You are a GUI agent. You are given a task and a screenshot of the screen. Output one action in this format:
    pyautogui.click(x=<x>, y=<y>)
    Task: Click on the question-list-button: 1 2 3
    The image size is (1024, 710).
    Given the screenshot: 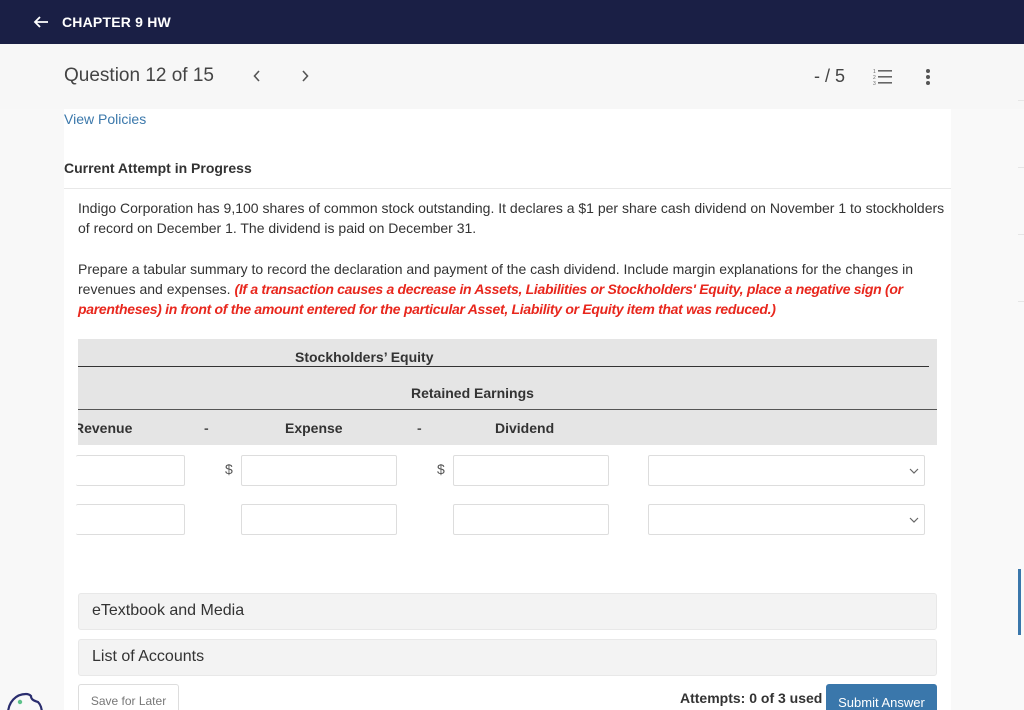 What is the action you would take?
    pyautogui.click(x=883, y=77)
    